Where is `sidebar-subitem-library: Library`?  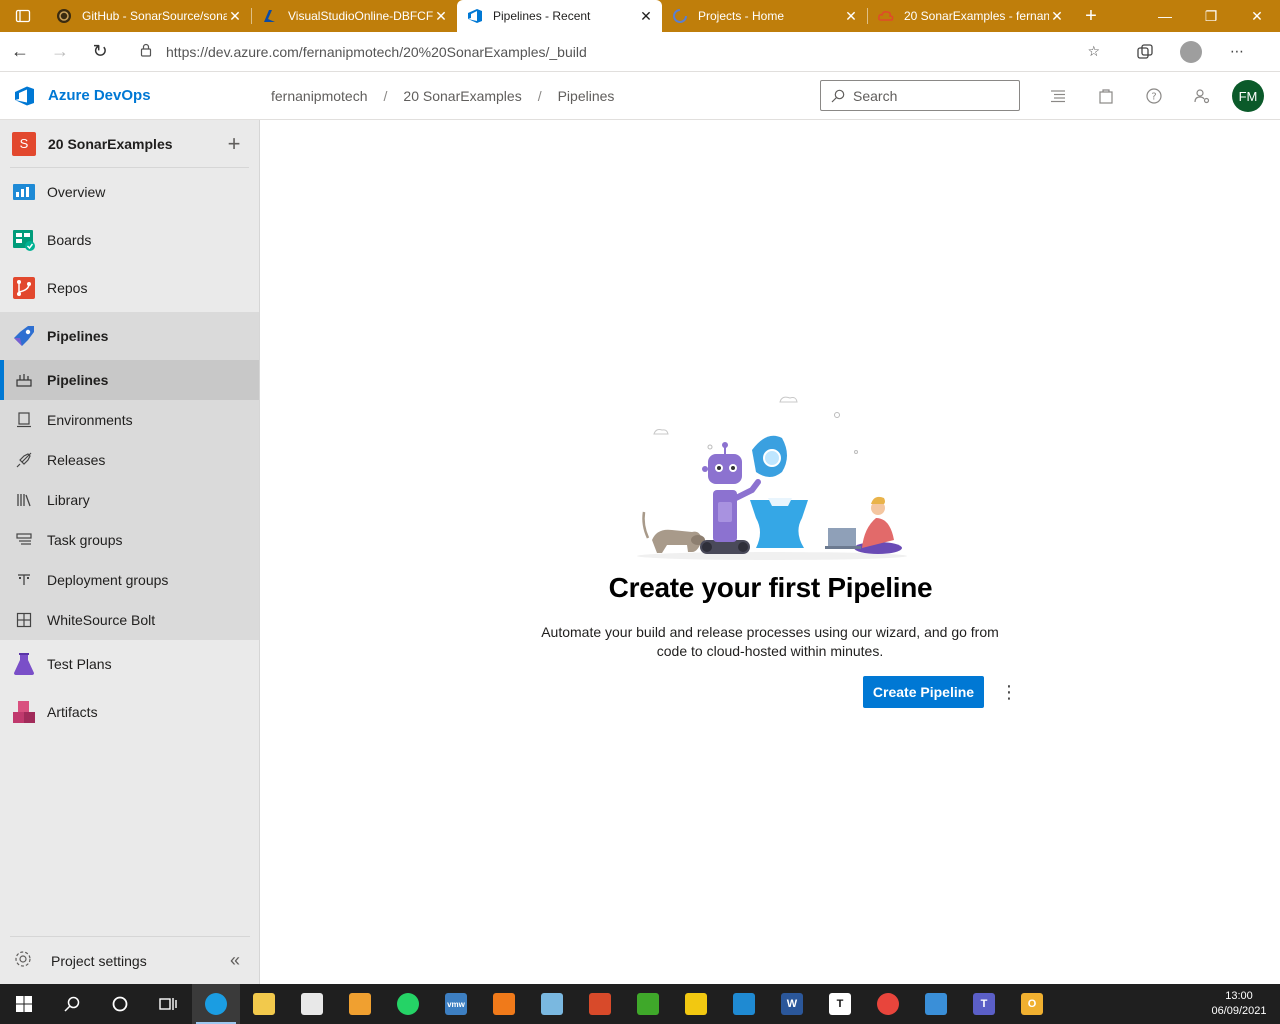 sidebar-subitem-library: Library is located at coordinates (129, 500).